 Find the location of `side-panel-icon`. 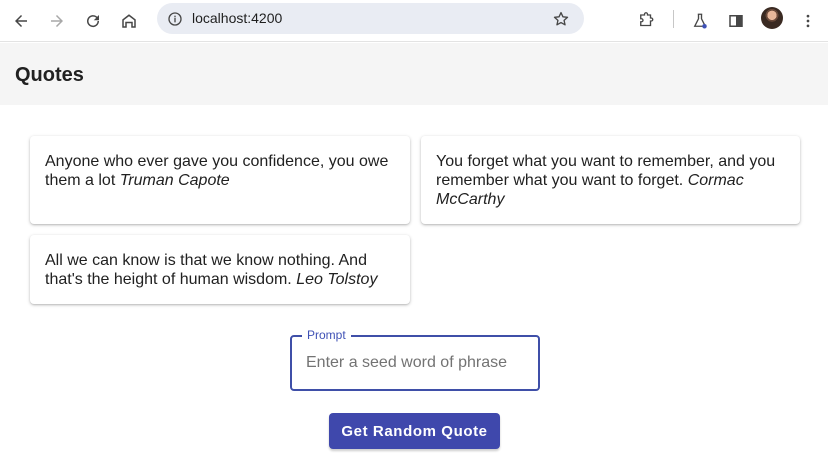

side-panel-icon is located at coordinates (736, 21).